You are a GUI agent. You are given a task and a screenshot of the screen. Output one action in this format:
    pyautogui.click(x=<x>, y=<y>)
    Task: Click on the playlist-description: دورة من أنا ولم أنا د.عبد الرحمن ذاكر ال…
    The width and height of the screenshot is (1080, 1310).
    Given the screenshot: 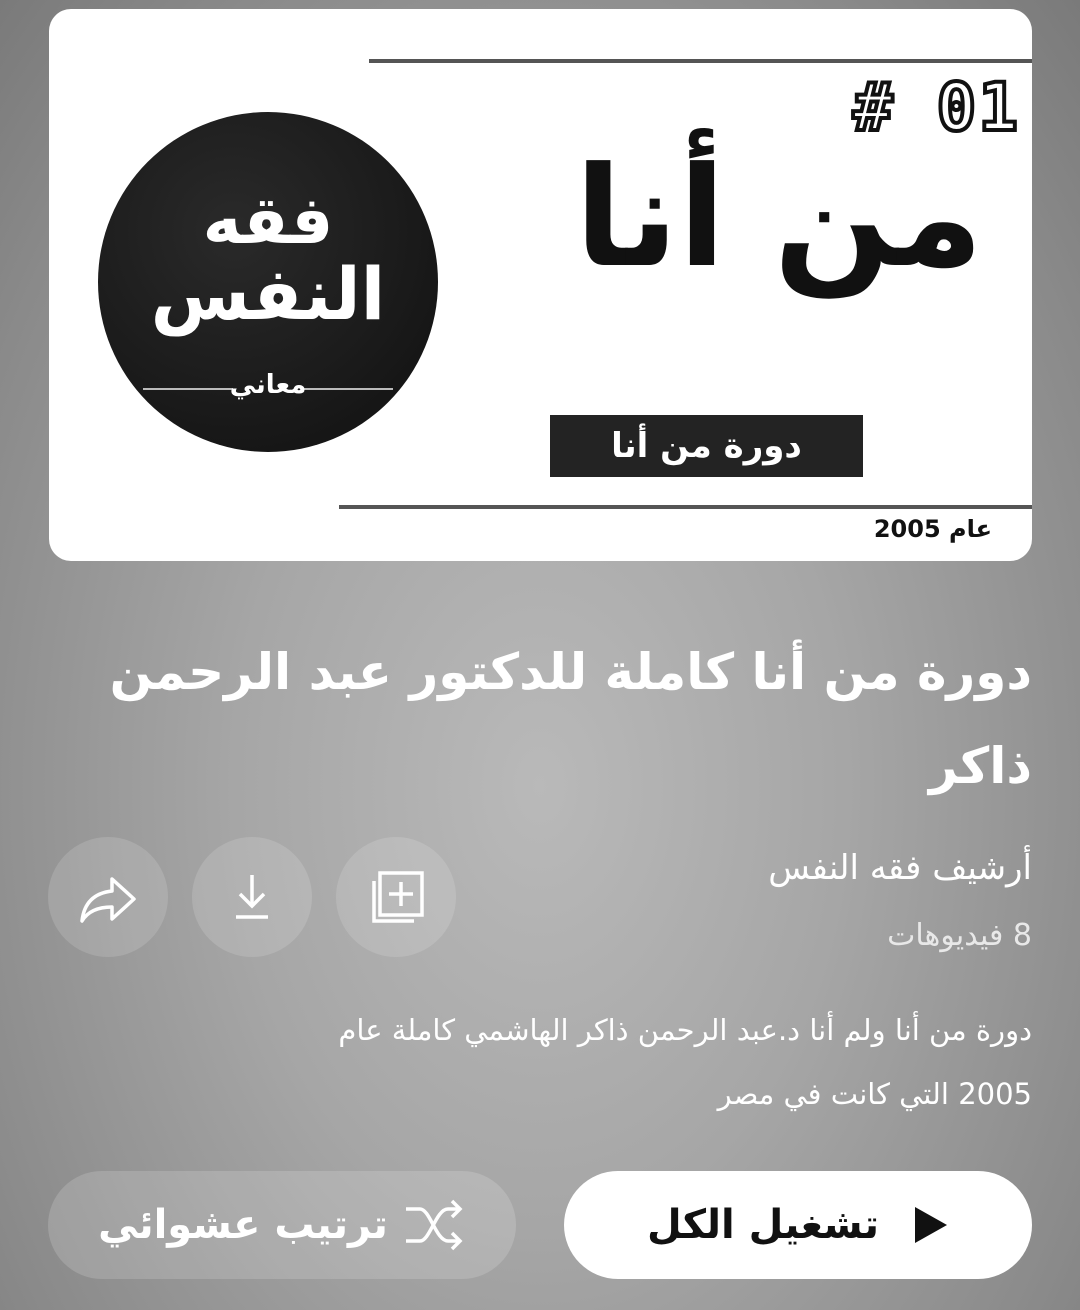 What is the action you would take?
    pyautogui.click(x=685, y=1062)
    